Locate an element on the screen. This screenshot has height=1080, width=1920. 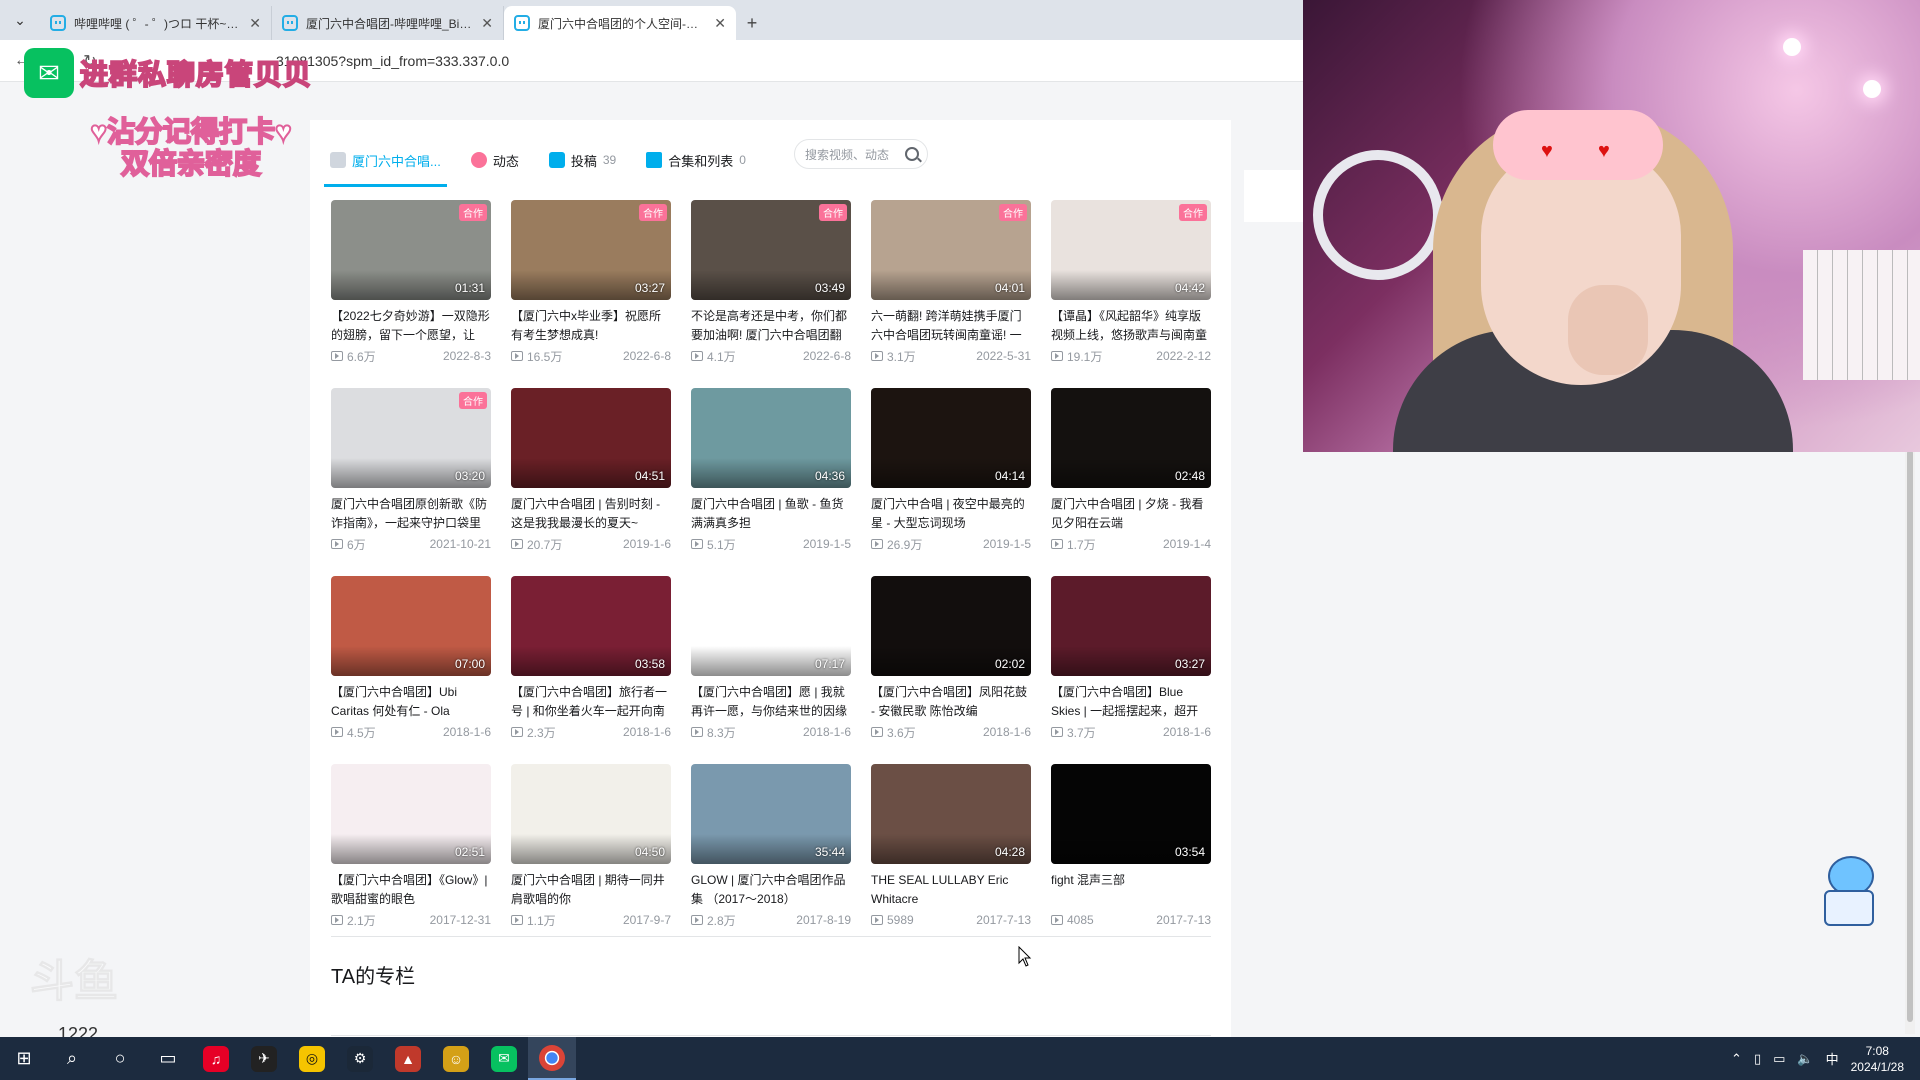
video-title: 【2022七夕奇妙游】一双隐形的翅膀，留下一个愿望，让 is located at coordinates (411, 326).